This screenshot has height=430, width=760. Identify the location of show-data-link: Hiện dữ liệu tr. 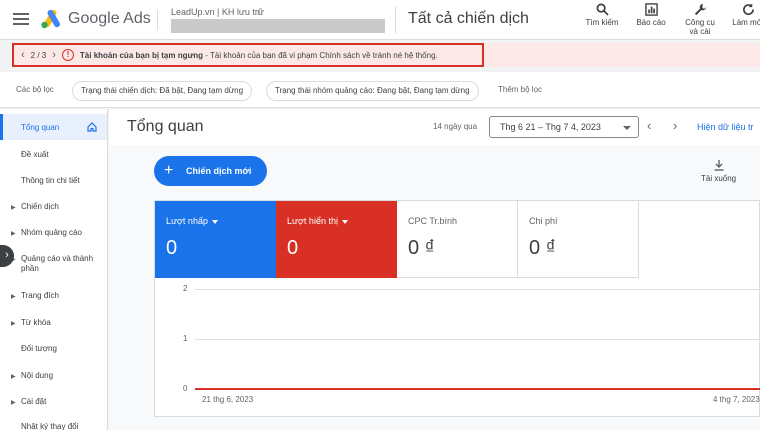
(725, 127).